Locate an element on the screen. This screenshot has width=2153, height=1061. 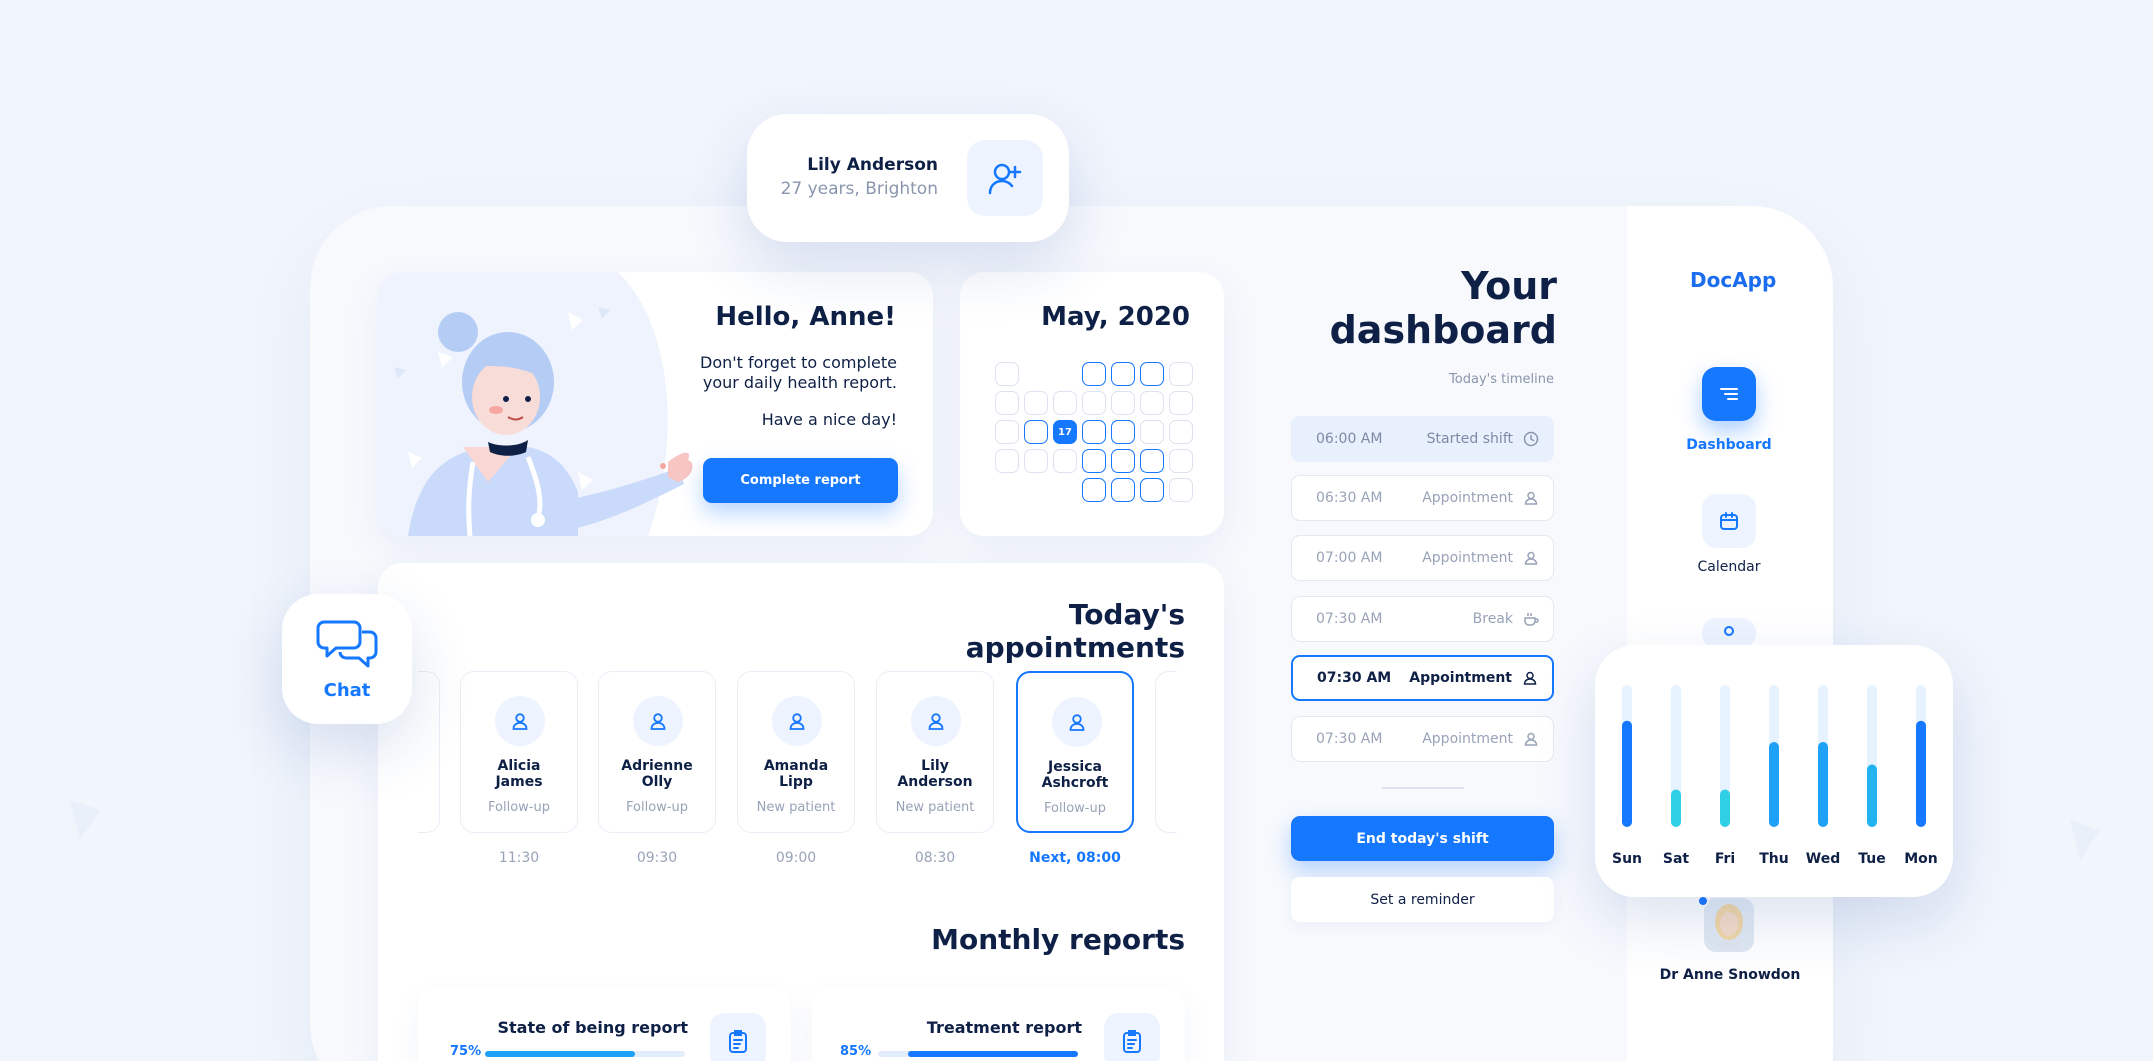
timeline-item: 07:00 AM Appointment is located at coordinates (1422, 558).